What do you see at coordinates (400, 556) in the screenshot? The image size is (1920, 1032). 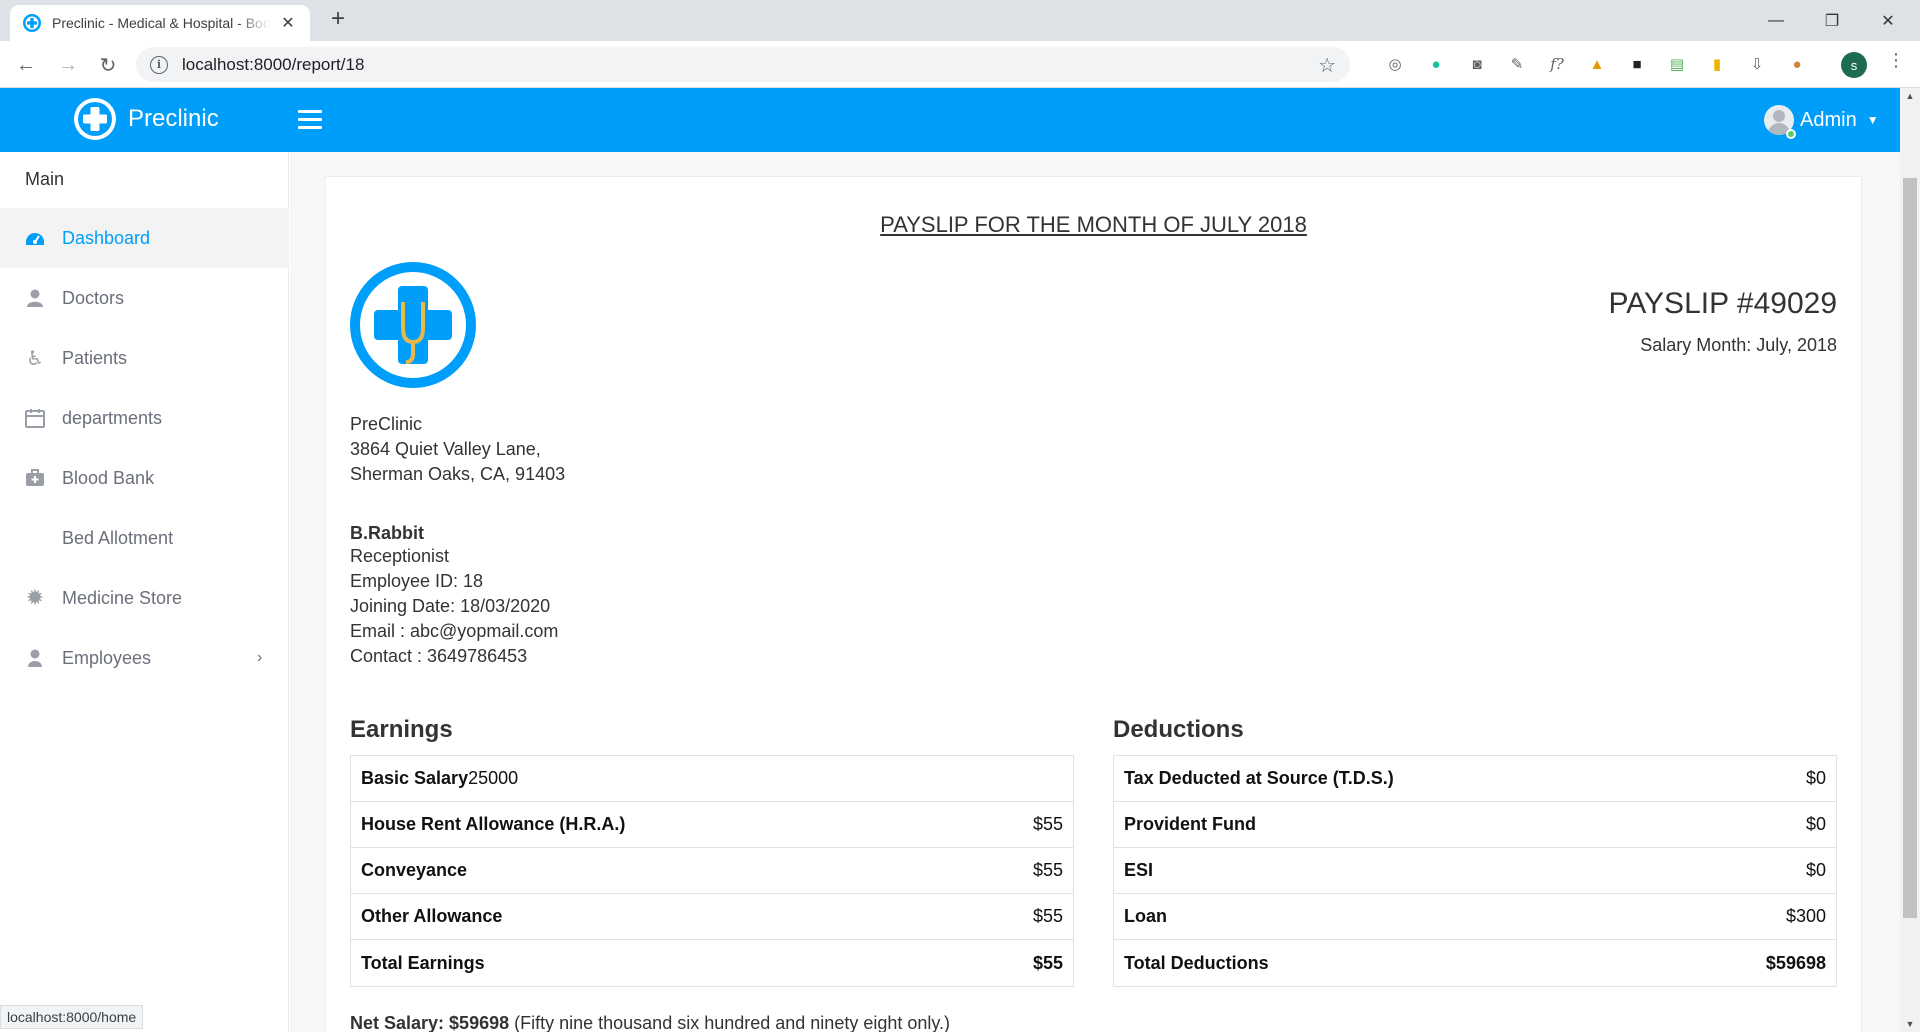 I see `employee-role: Receptionist` at bounding box center [400, 556].